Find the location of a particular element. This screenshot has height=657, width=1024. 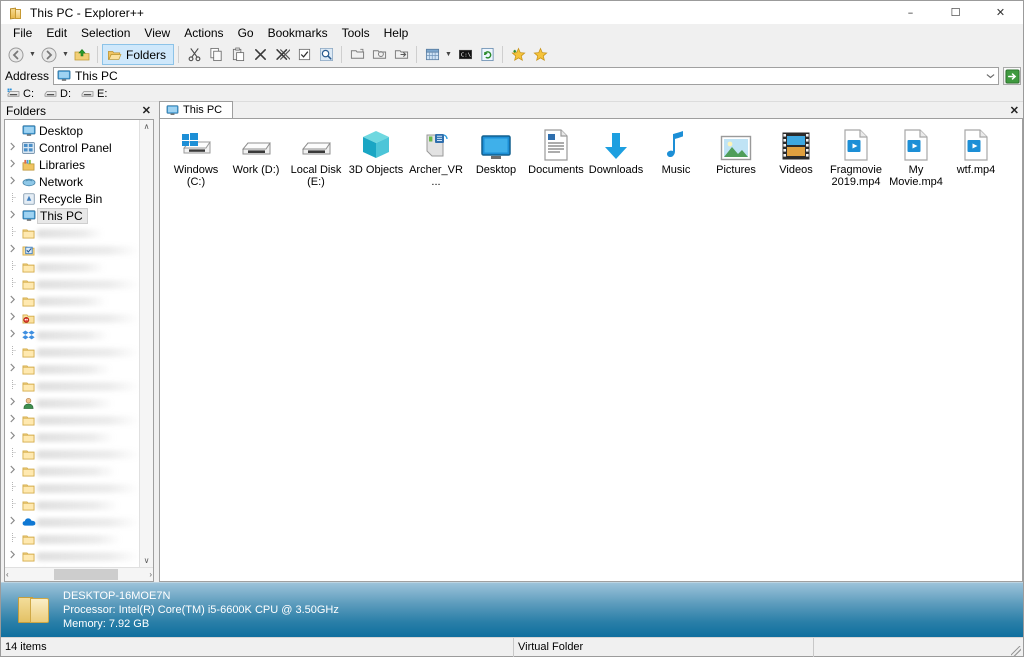

views-button is located at coordinates (432, 54).